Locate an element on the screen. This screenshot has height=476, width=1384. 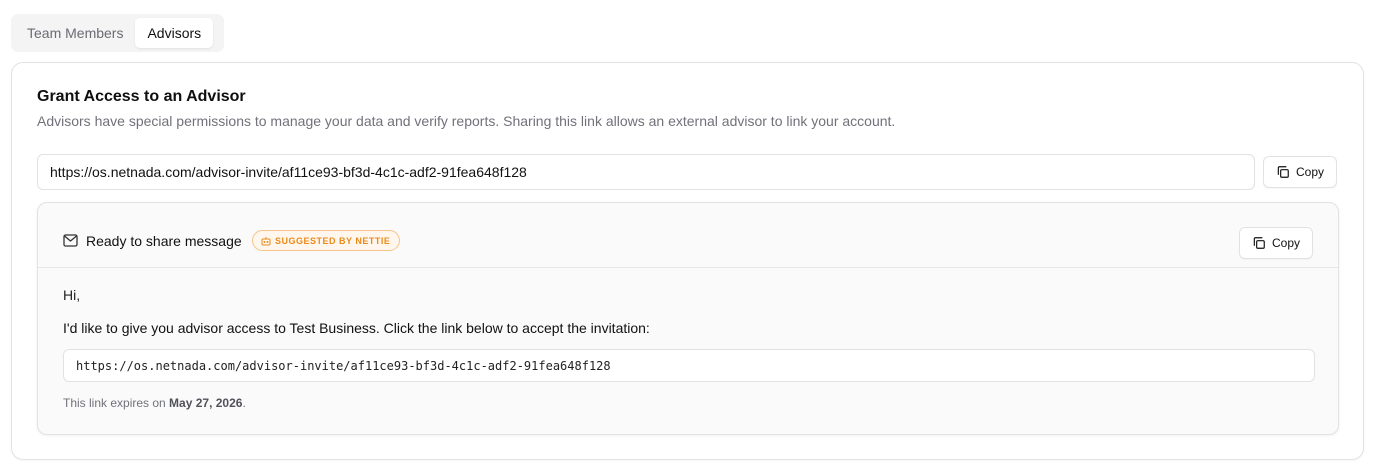
tab-team-members: Team Members is located at coordinates (75, 33).